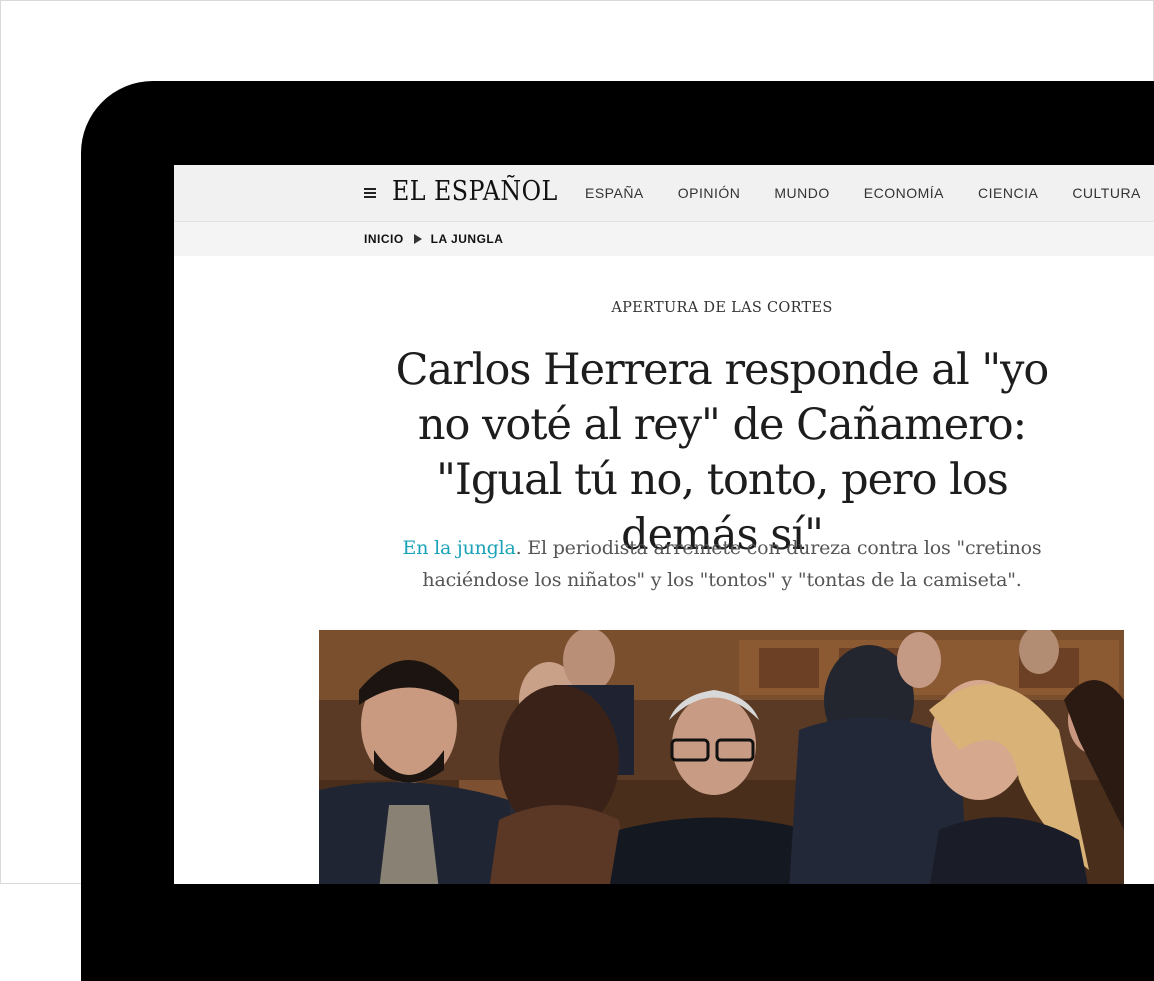  I want to click on nav-item-economia: ECONOMÍA, so click(904, 193).